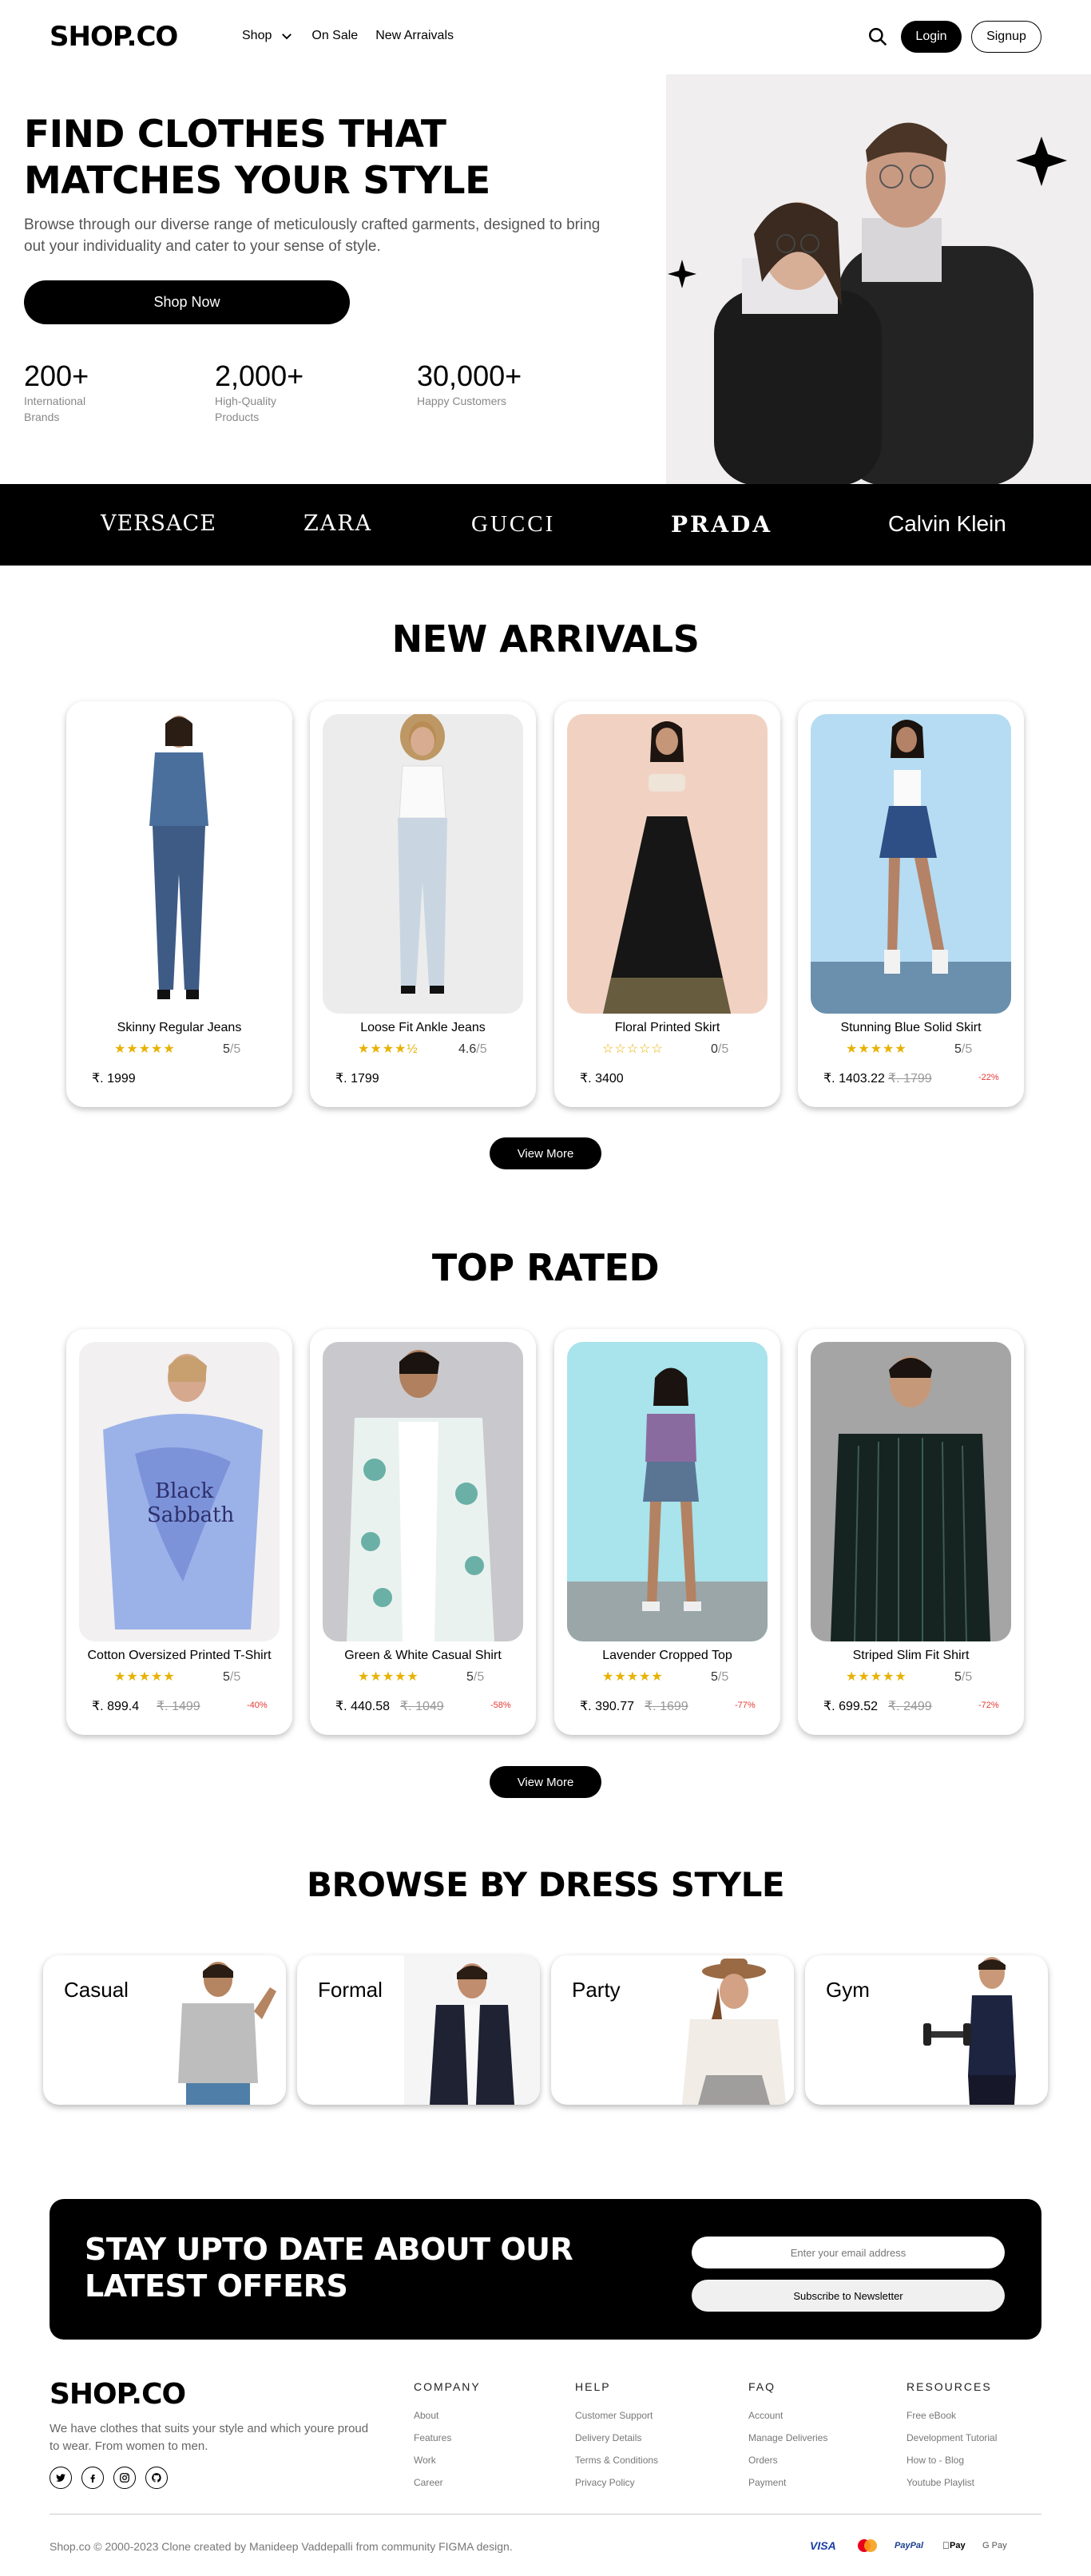 Image resolution: width=1091 pixels, height=2576 pixels. Describe the element at coordinates (114, 1079) in the screenshot. I see `price: ₹. 1999` at that location.